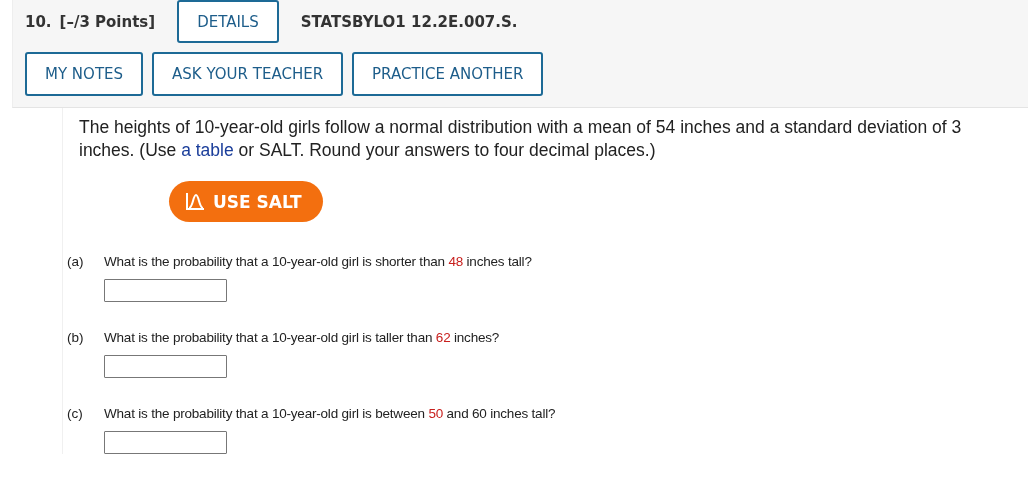 The image size is (1028, 486). I want to click on header-button: ASK YOUR TEACHER, so click(248, 74).